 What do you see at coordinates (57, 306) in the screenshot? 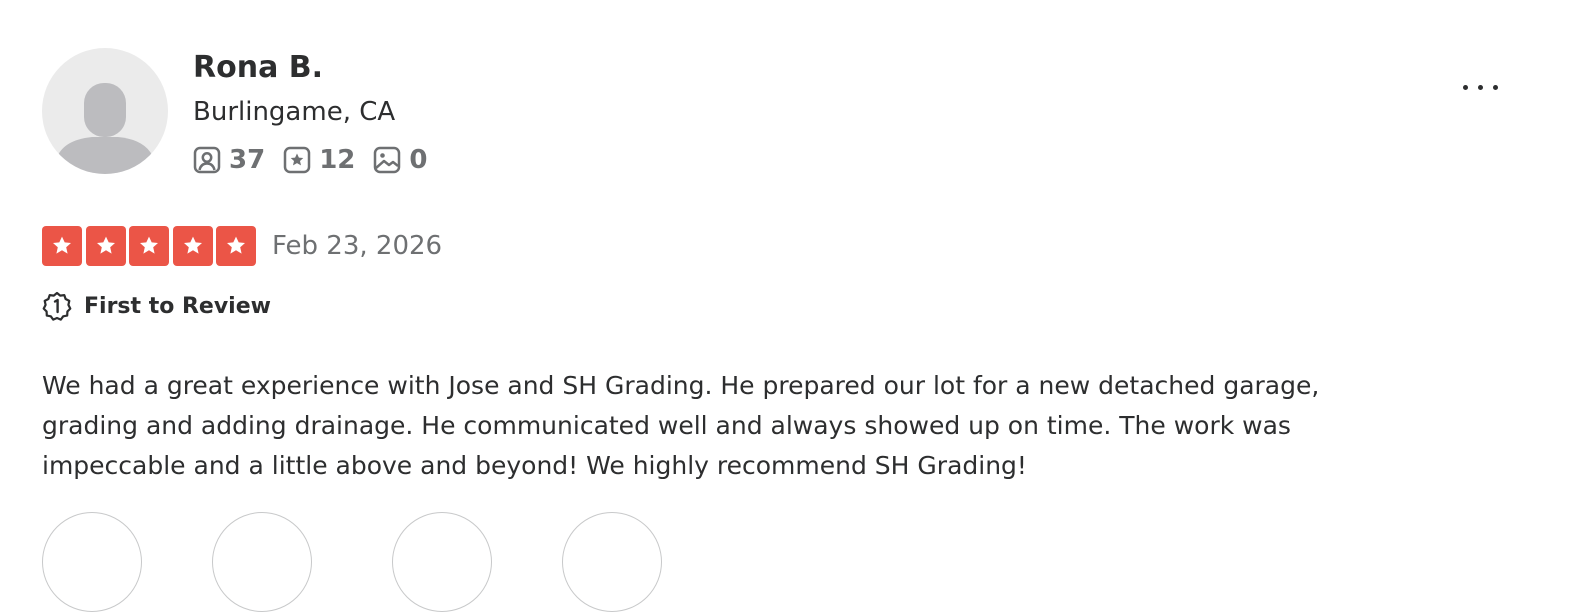
I see `first-to-review-icon` at bounding box center [57, 306].